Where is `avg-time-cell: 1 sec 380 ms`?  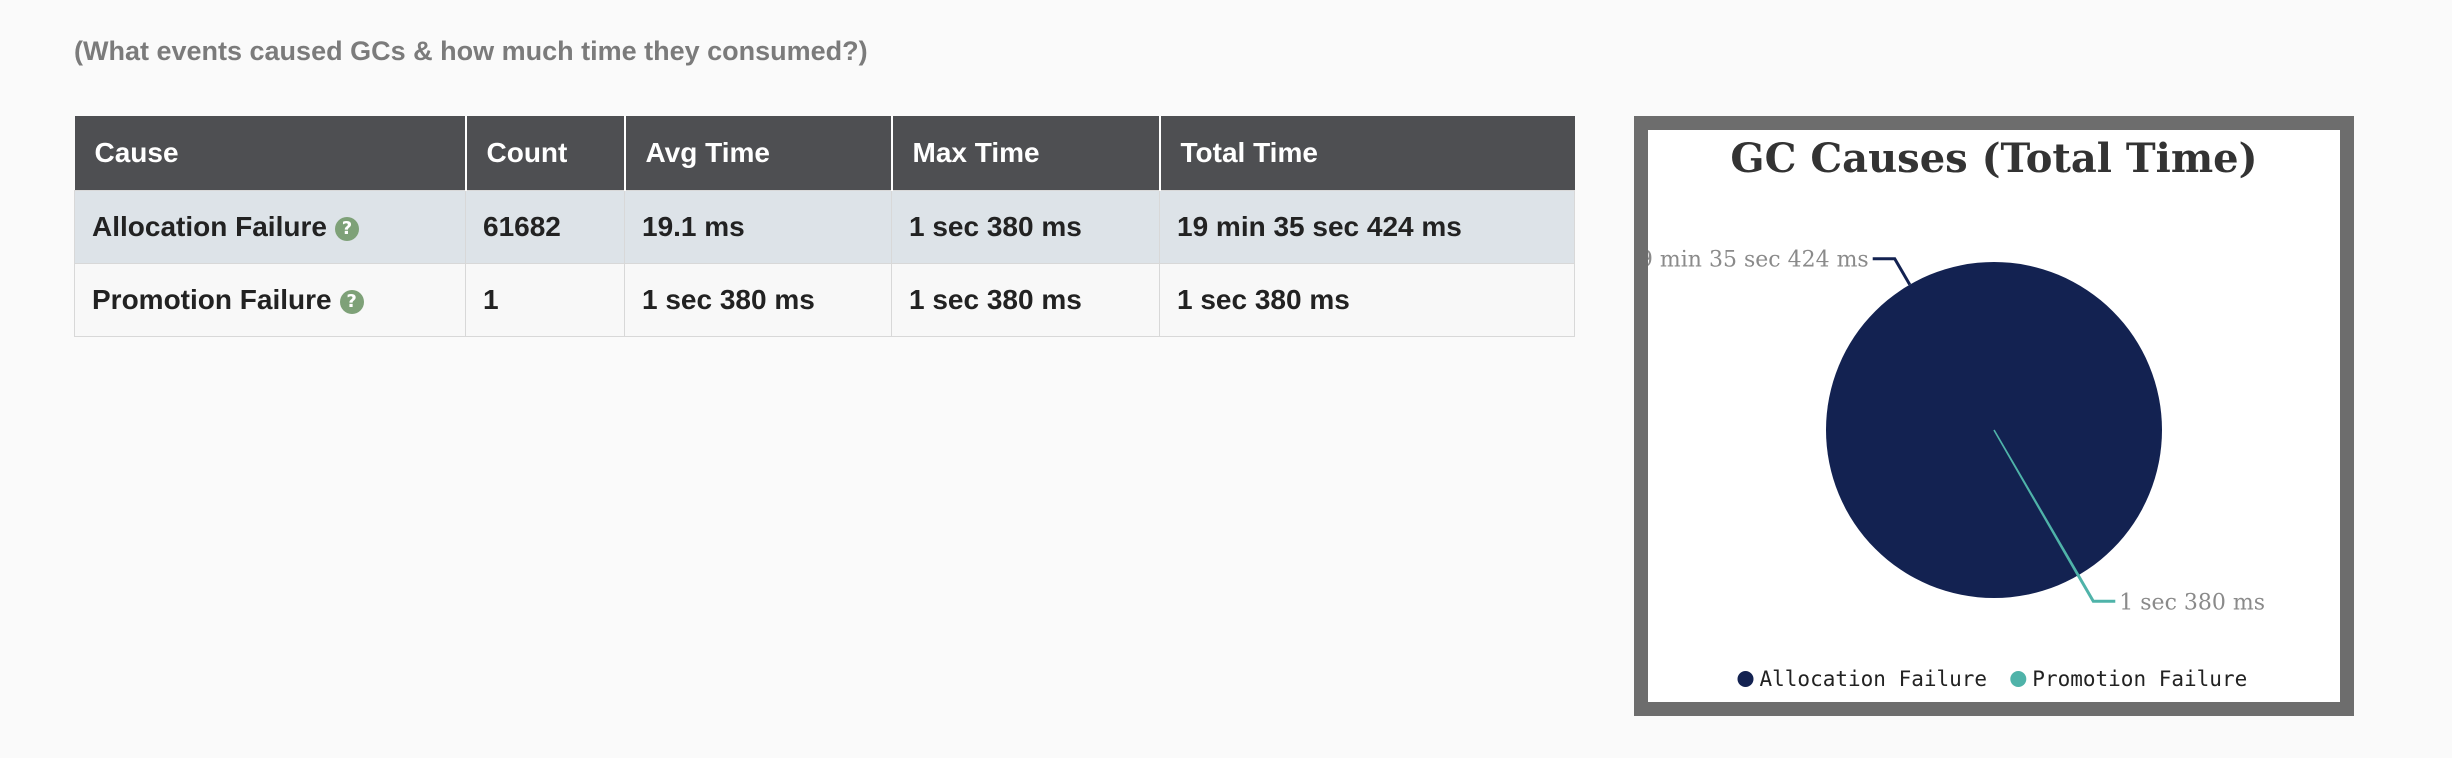 avg-time-cell: 1 sec 380 ms is located at coordinates (758, 299).